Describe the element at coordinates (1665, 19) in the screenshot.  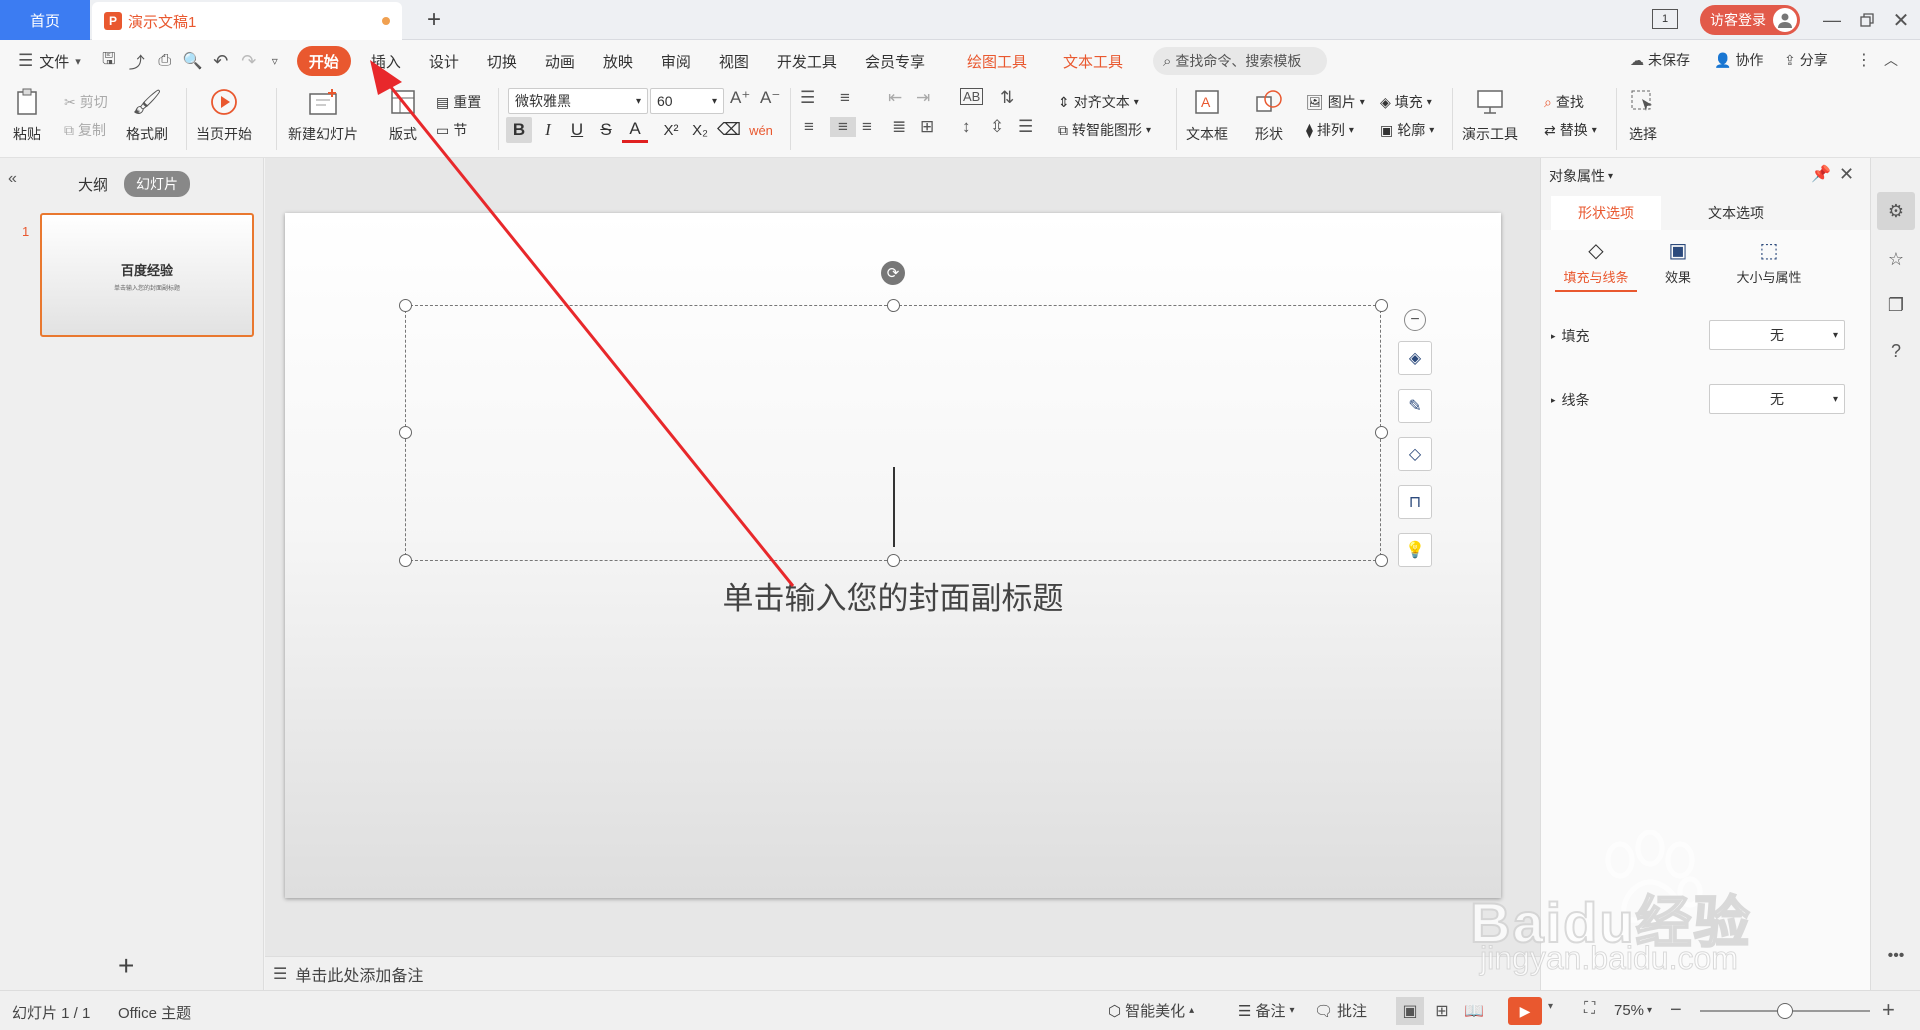
I see `page-count-icon: 1` at that location.